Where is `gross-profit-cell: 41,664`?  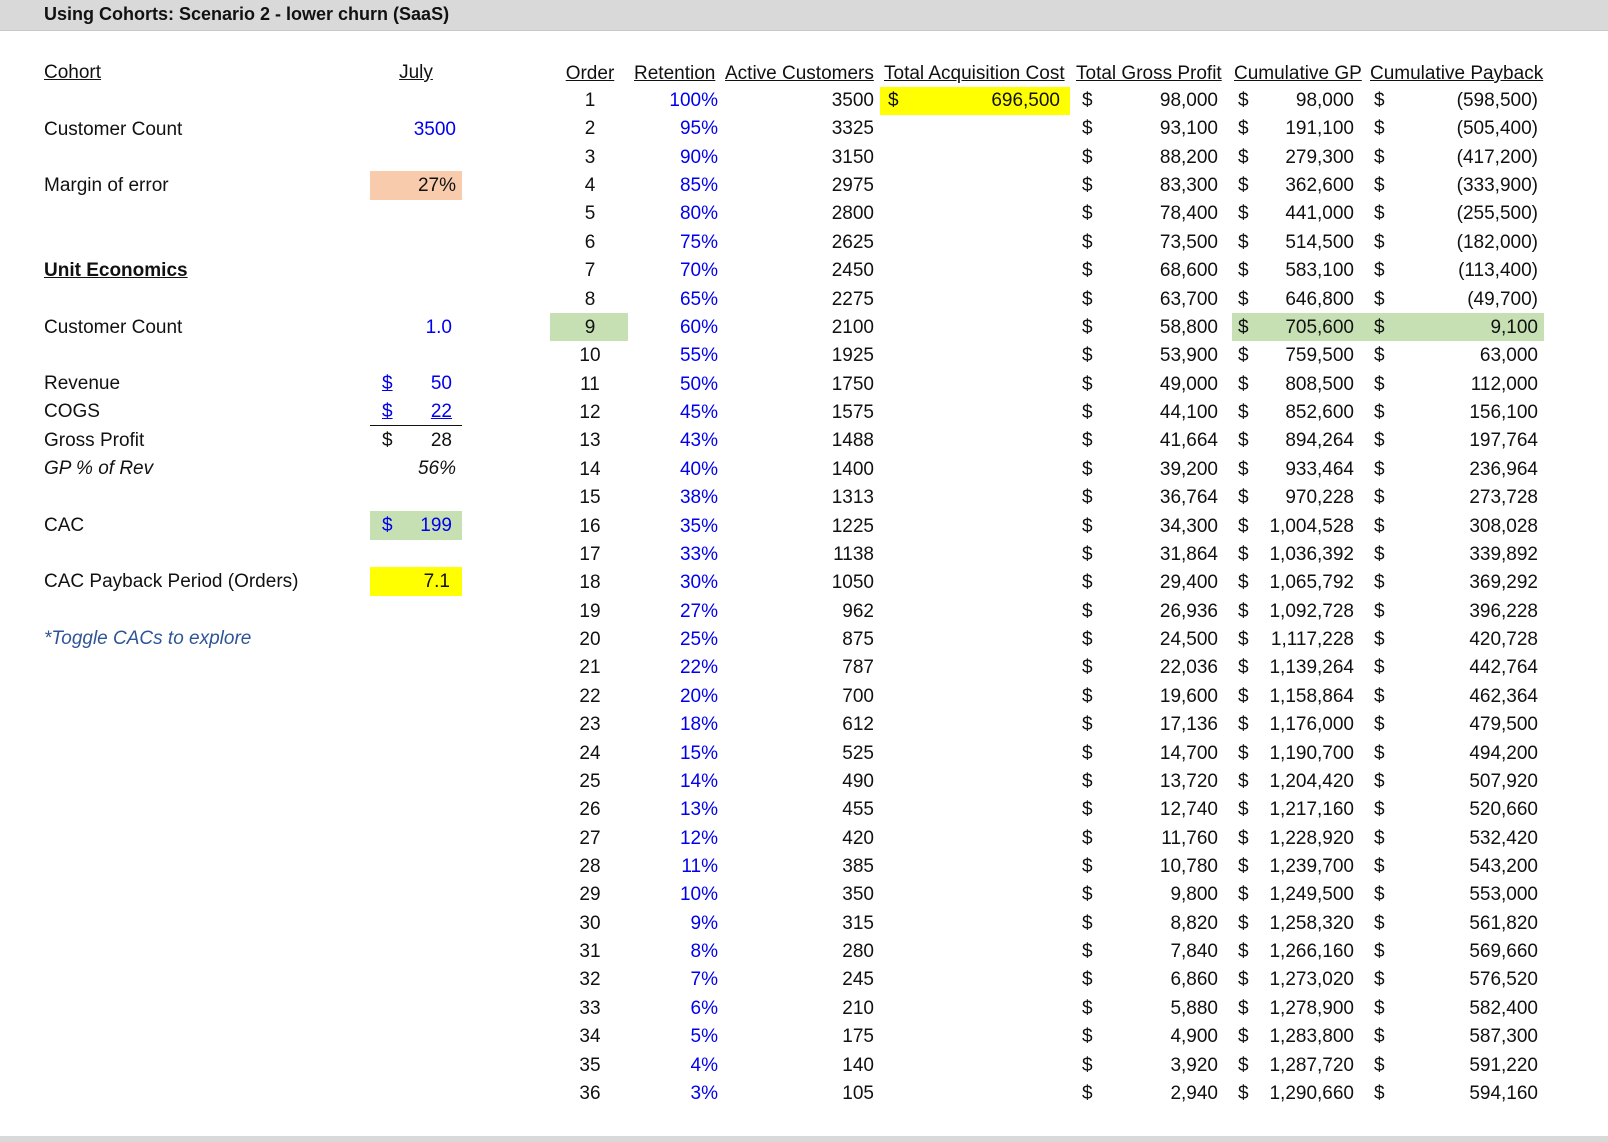 gross-profit-cell: 41,664 is located at coordinates (1188, 441).